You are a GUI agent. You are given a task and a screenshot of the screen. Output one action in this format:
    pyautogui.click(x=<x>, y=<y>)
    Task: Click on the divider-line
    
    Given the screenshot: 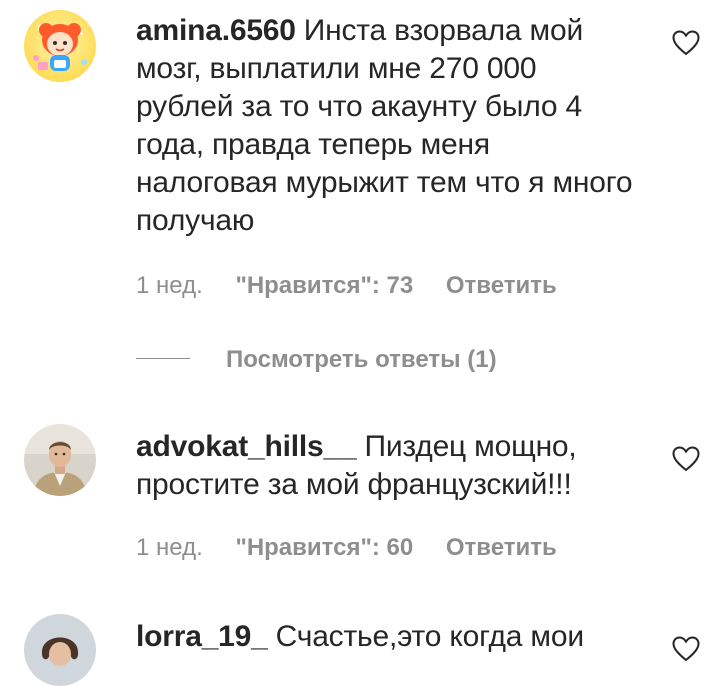 What is the action you would take?
    pyautogui.click(x=163, y=359)
    